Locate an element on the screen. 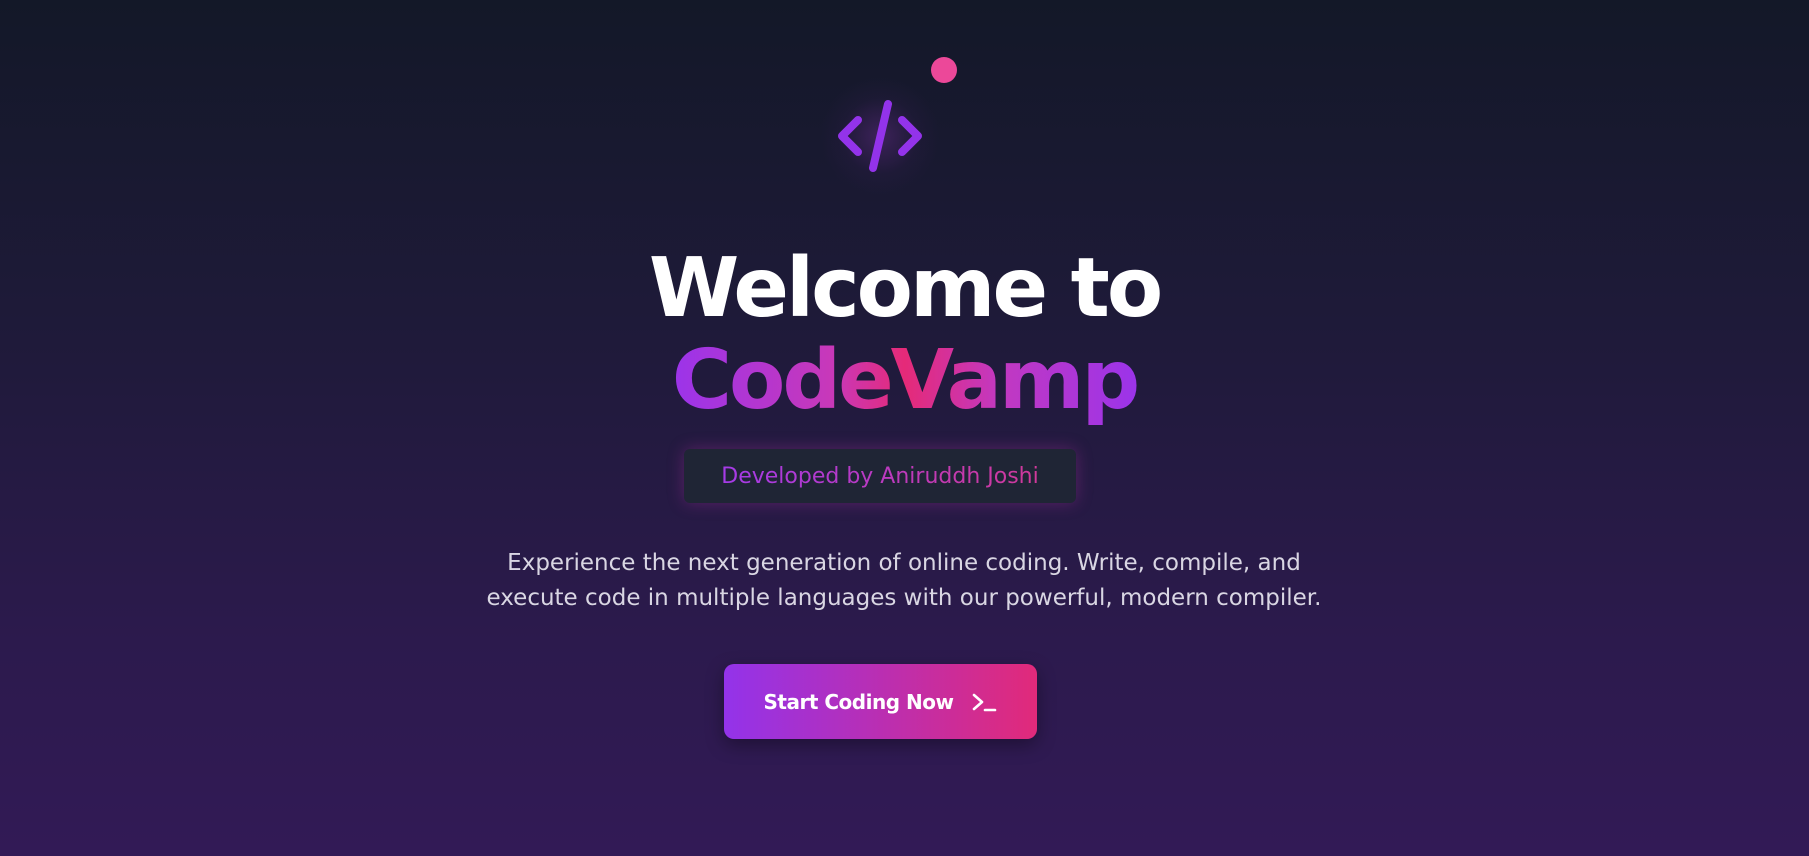  start-coding-button: Start Coding Now is located at coordinates (880, 701).